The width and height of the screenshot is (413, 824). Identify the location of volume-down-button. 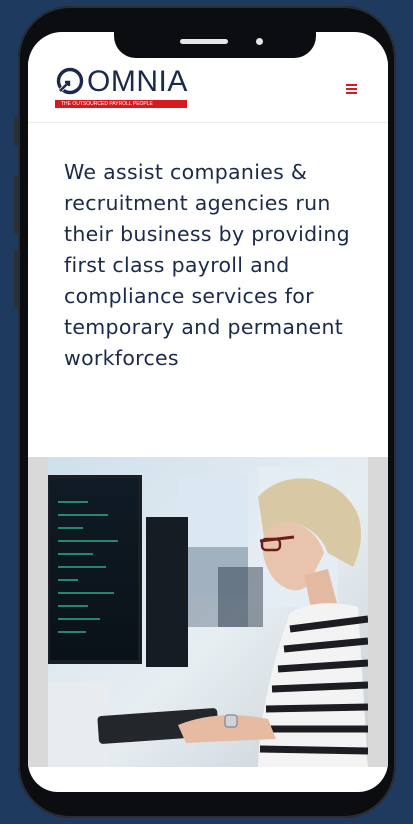
(16, 279).